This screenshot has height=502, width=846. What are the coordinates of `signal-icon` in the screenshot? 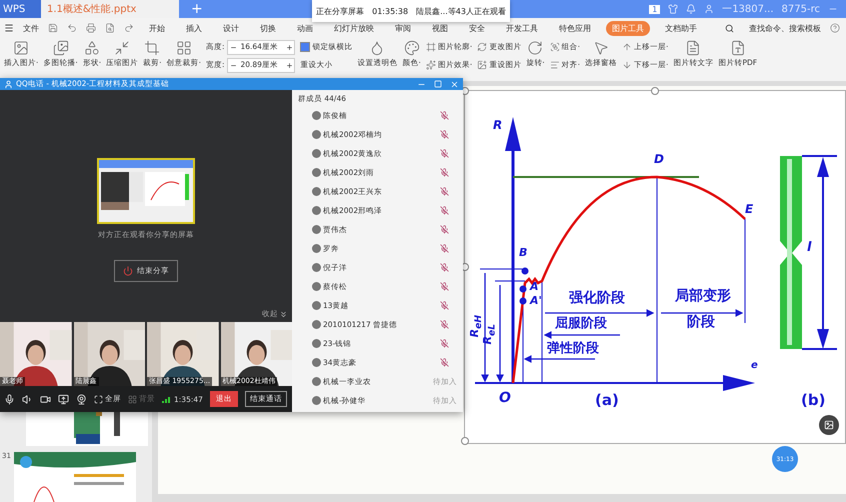 It's located at (167, 399).